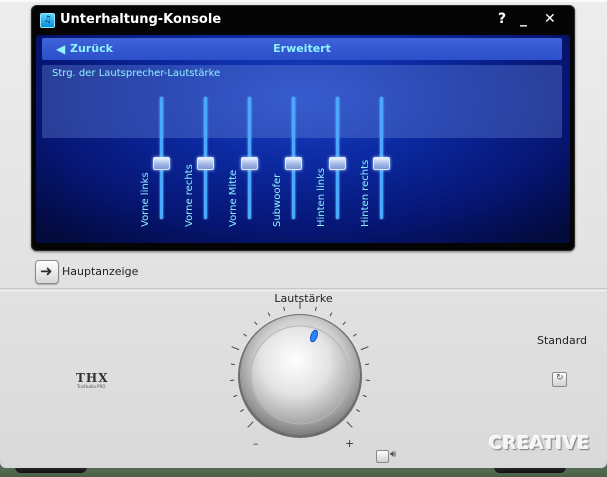 This screenshot has width=607, height=477. I want to click on standard-button: ↻, so click(559, 379).